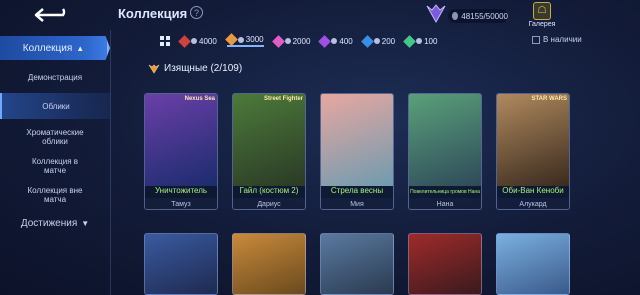 The image size is (640, 295). Describe the element at coordinates (269, 192) in the screenshot. I see `skin-name: Гайл (костюм 2)` at that location.